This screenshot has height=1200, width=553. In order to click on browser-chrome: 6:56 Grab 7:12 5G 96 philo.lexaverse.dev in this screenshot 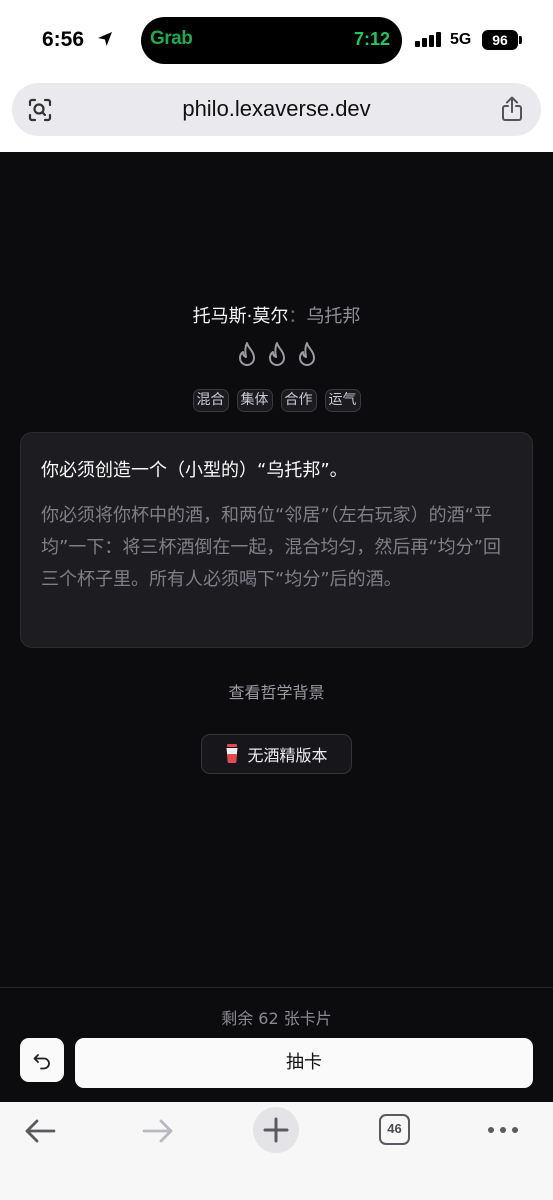, I will do `click(276, 76)`.